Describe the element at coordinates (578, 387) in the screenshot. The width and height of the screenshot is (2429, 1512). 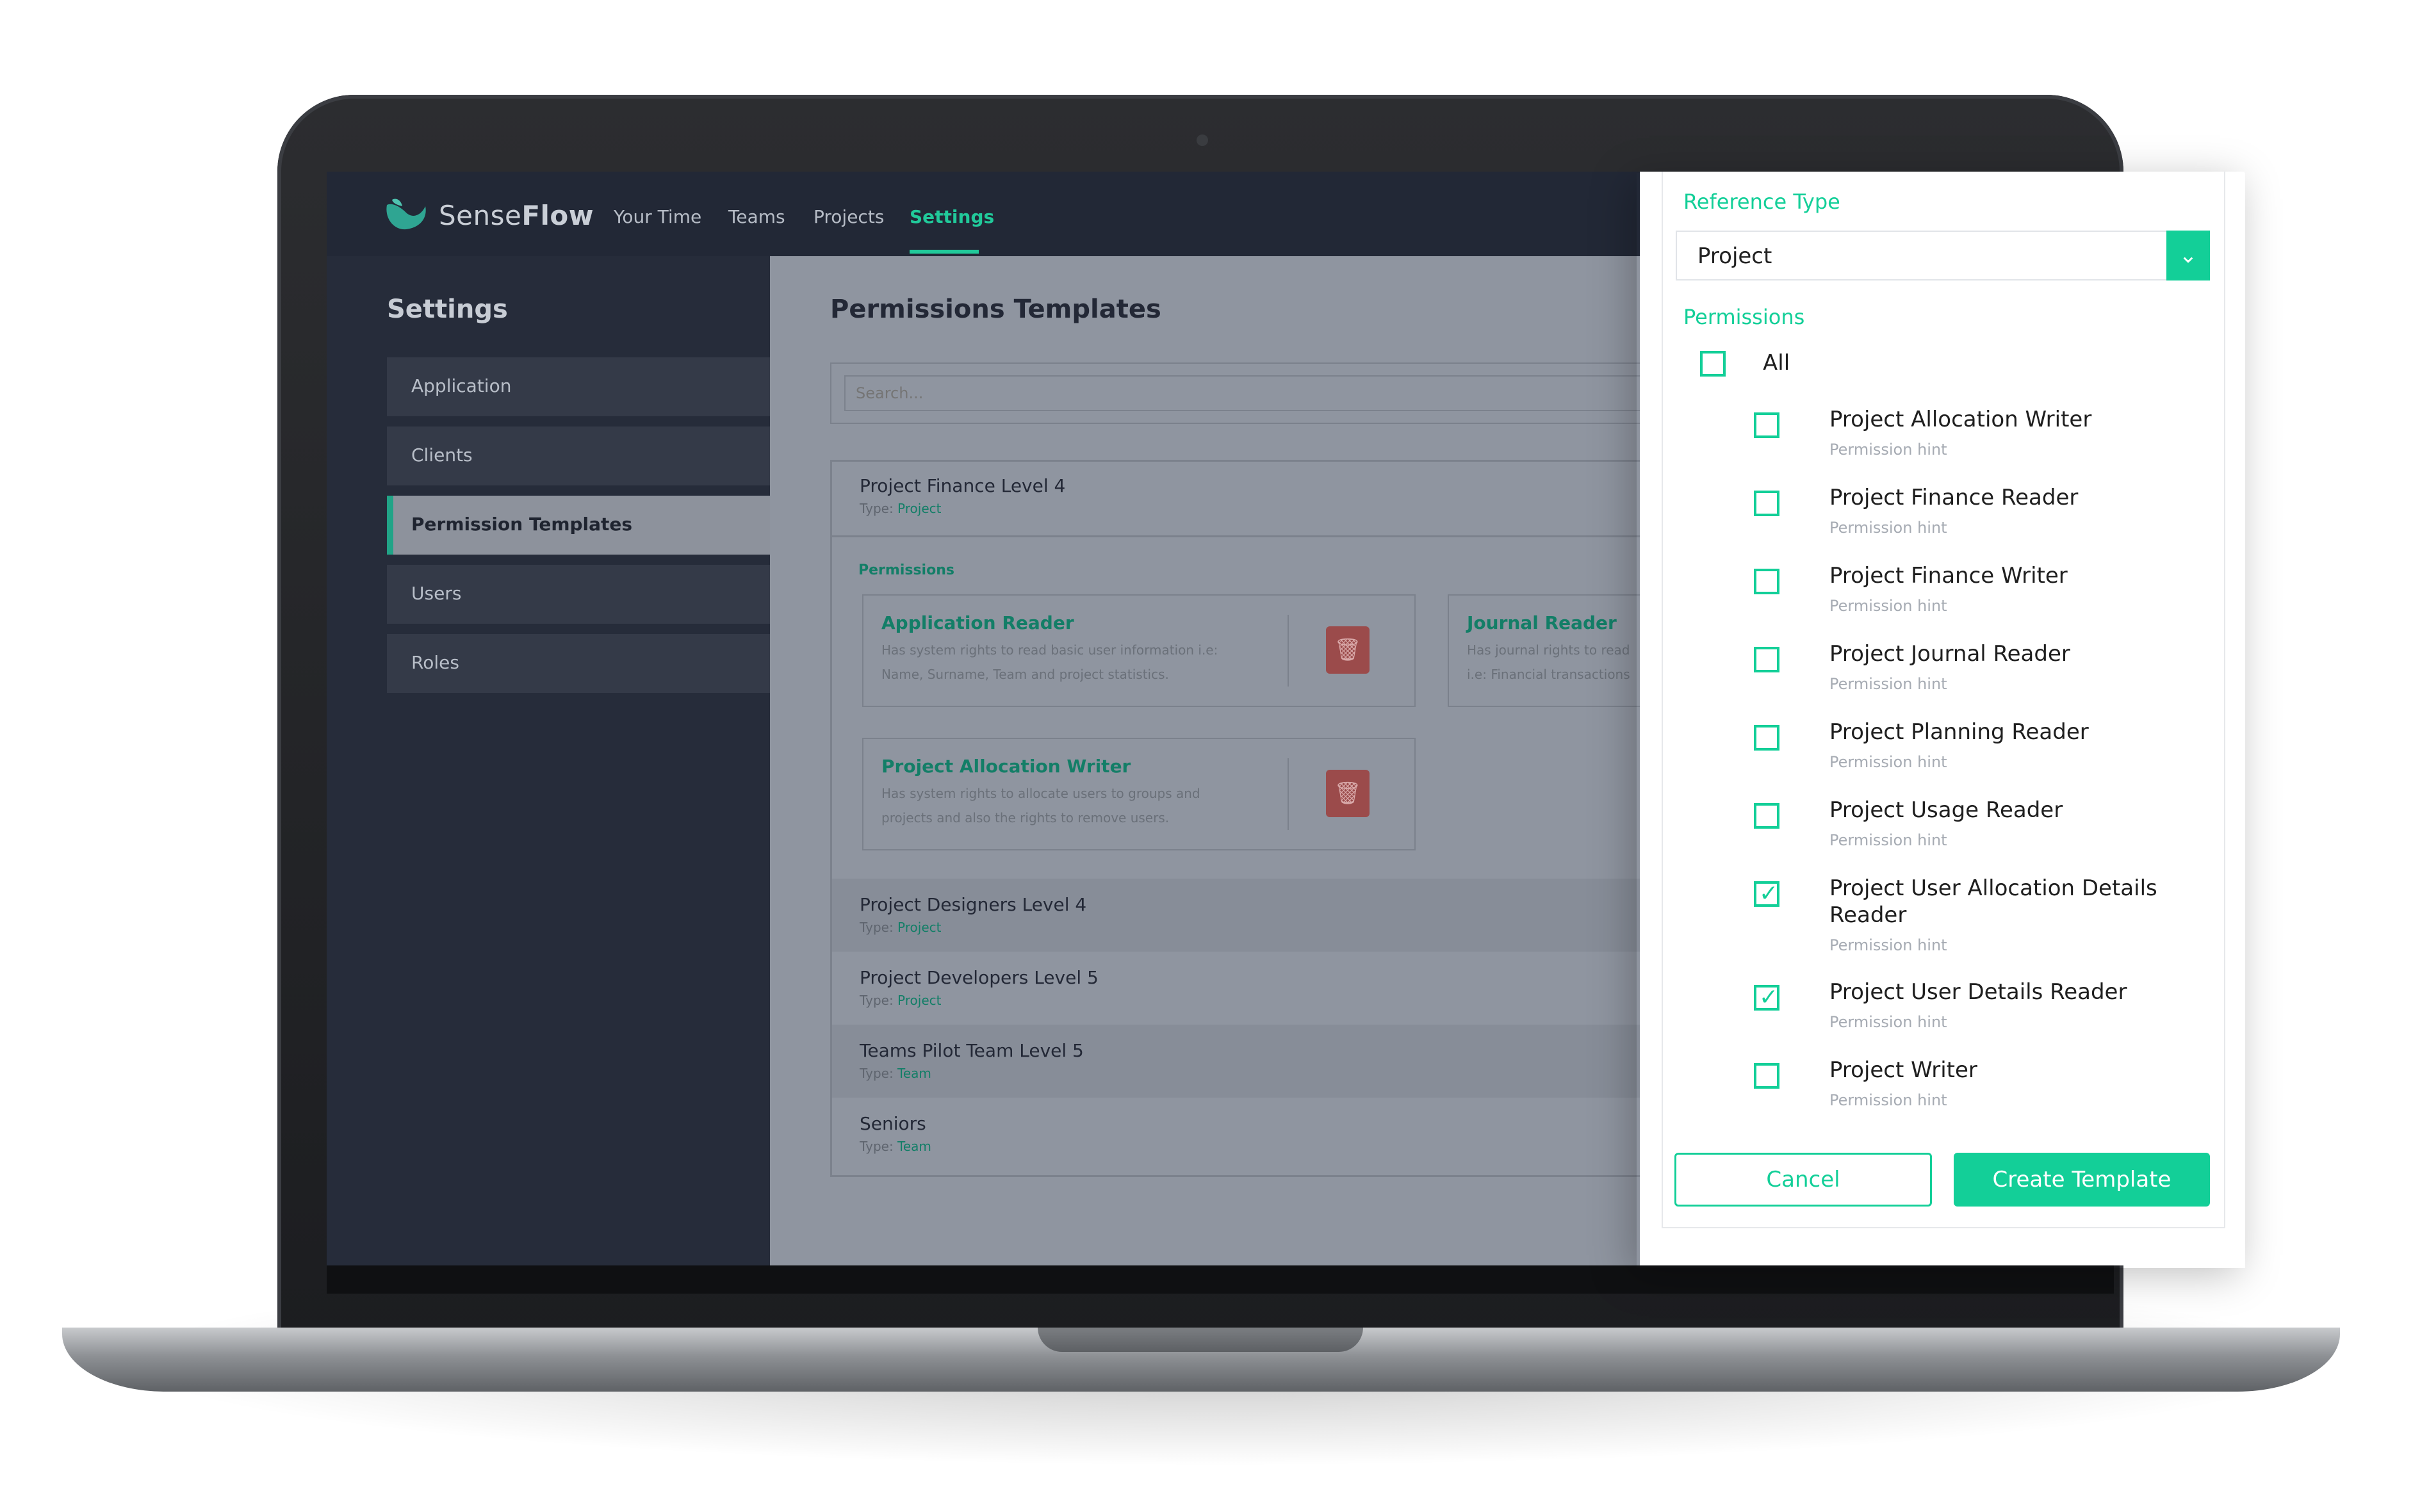
I see `sidebar-item-application: Application` at that location.